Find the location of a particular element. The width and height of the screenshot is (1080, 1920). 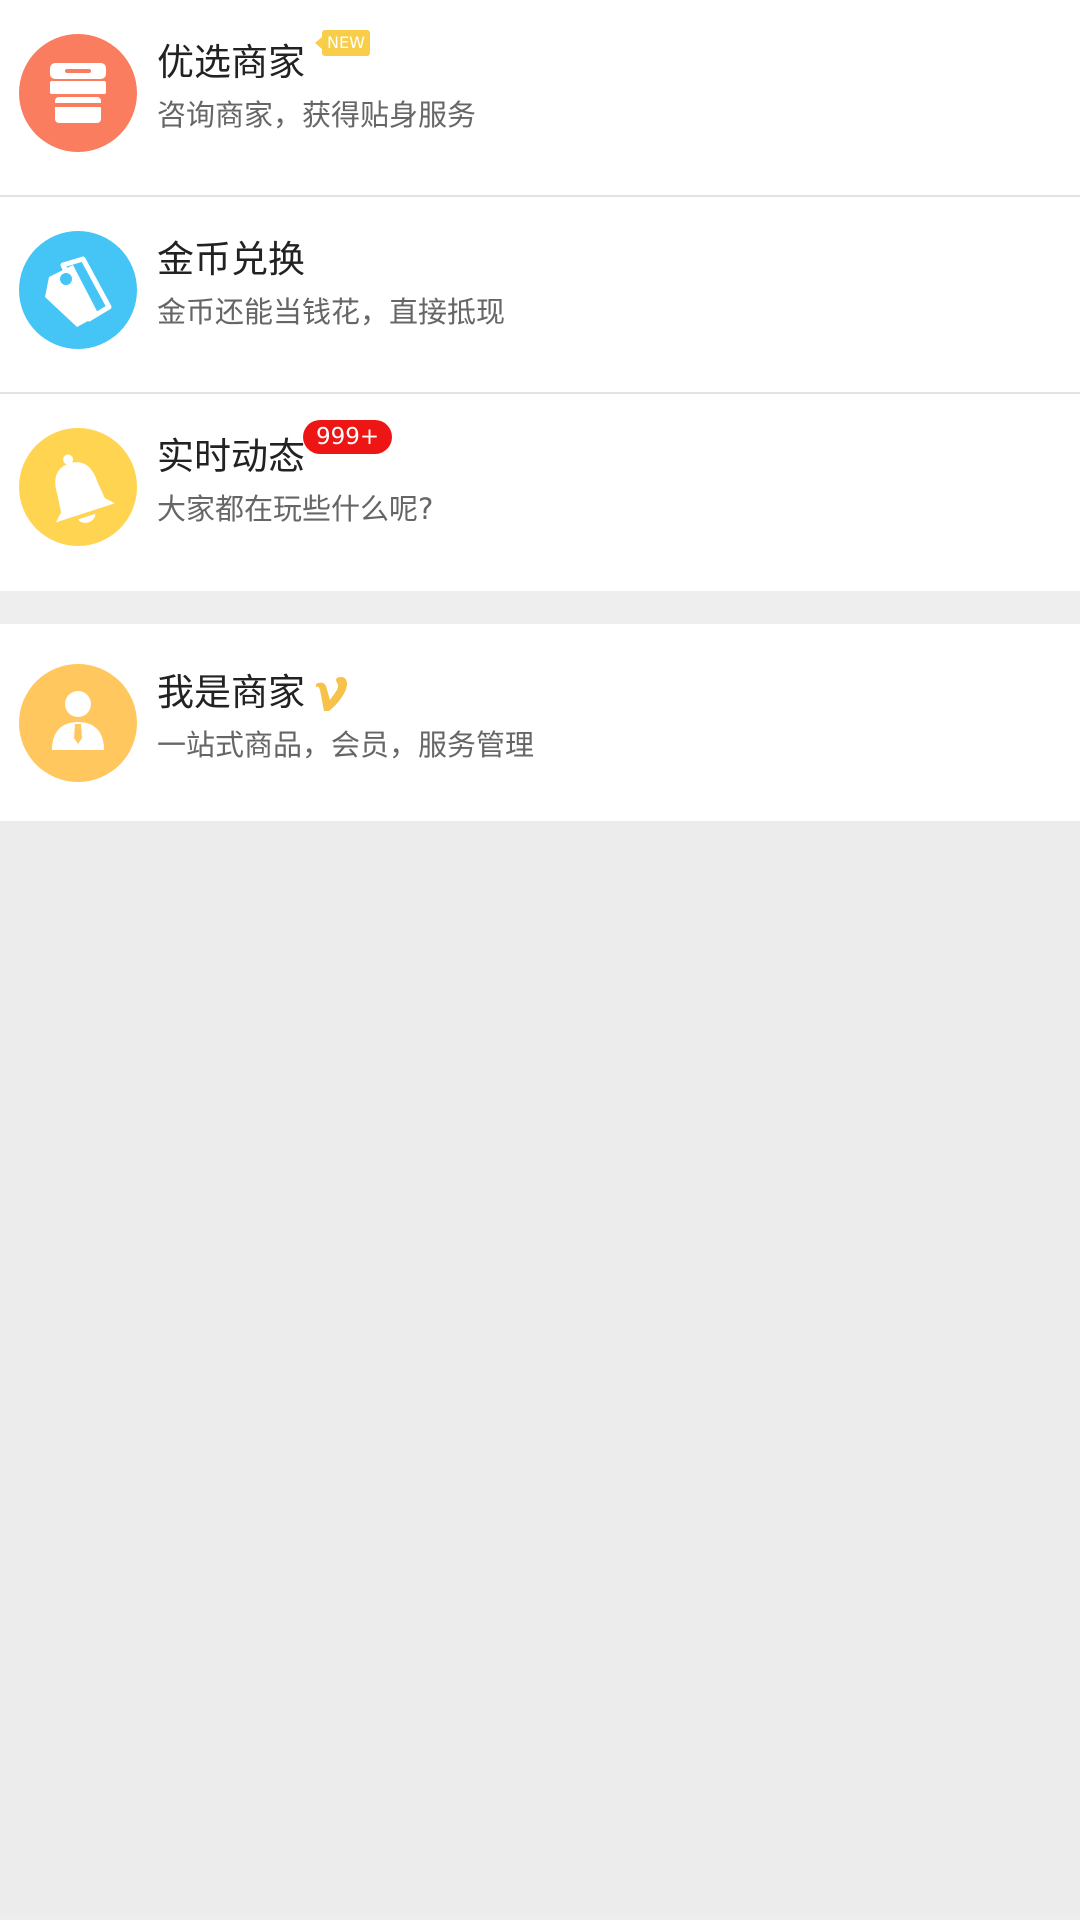

new-badge: NEW is located at coordinates (342, 43).